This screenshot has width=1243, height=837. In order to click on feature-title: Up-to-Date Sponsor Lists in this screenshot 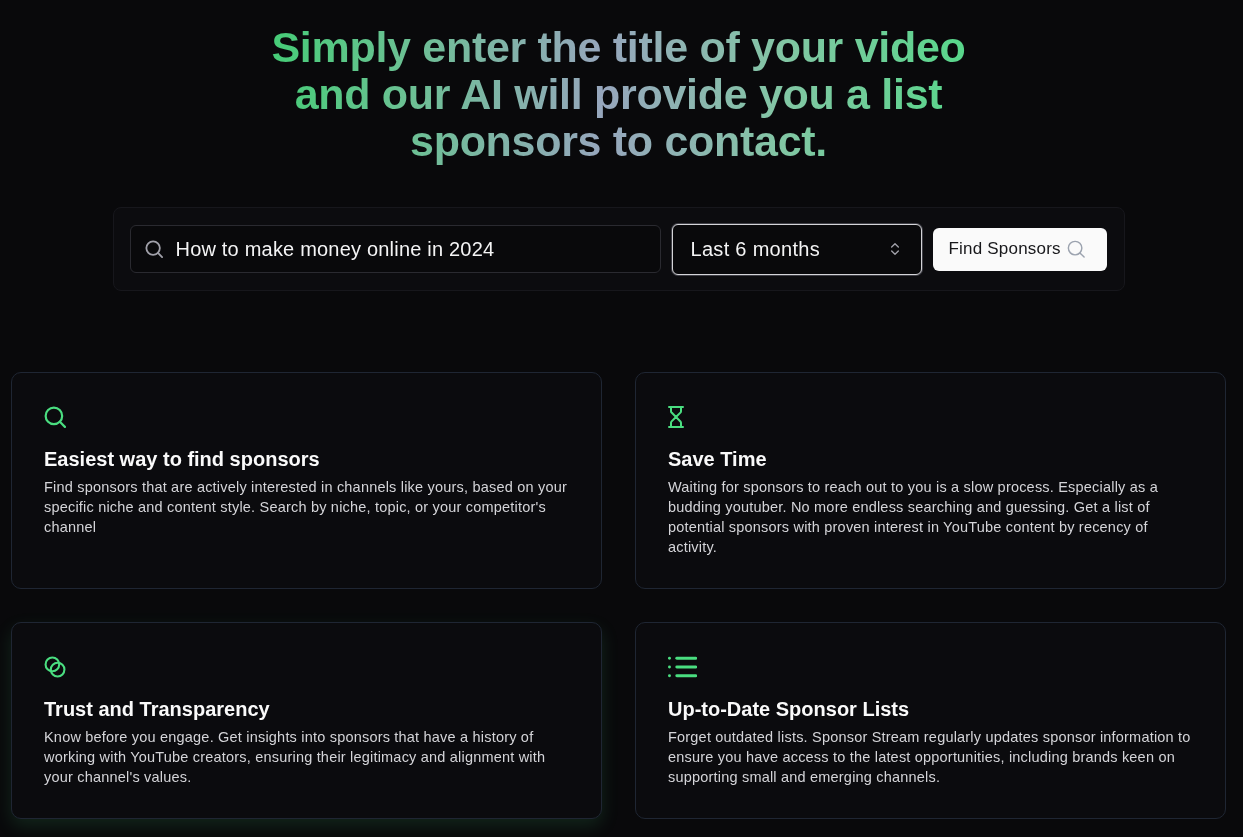, I will do `click(789, 709)`.